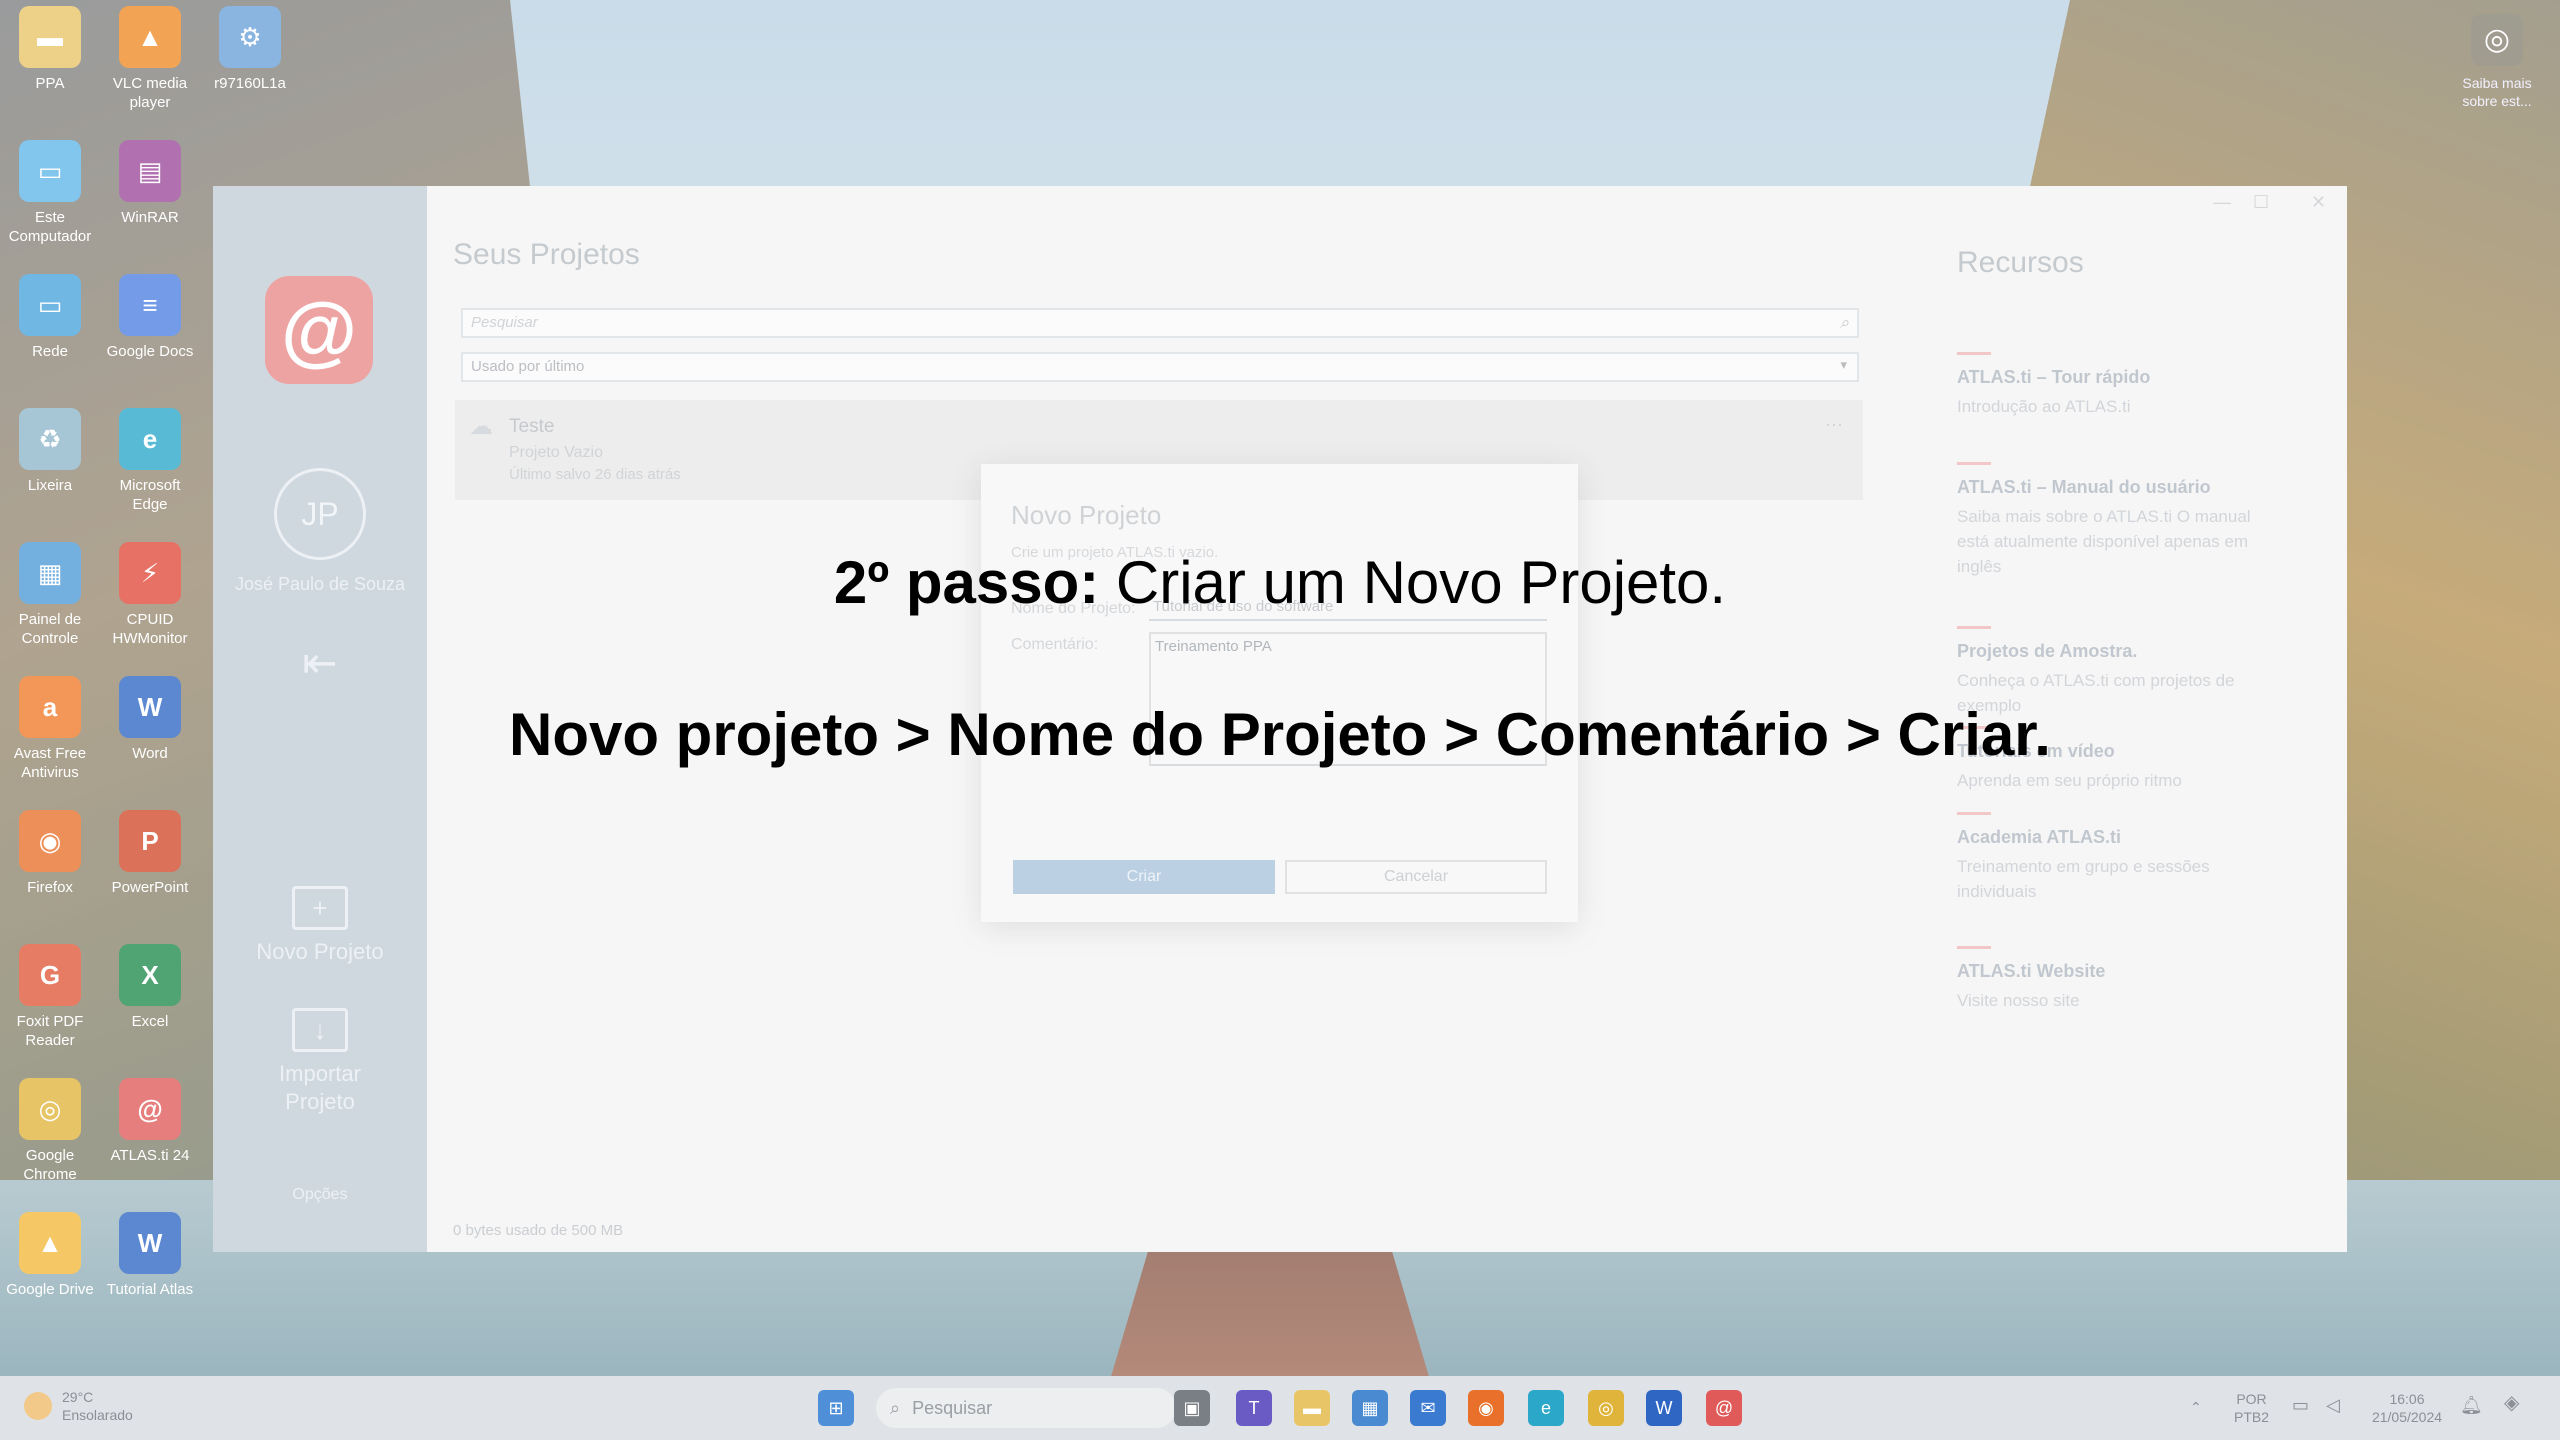 Image resolution: width=2560 pixels, height=1440 pixels. I want to click on chrome-icon: ◎, so click(1606, 1408).